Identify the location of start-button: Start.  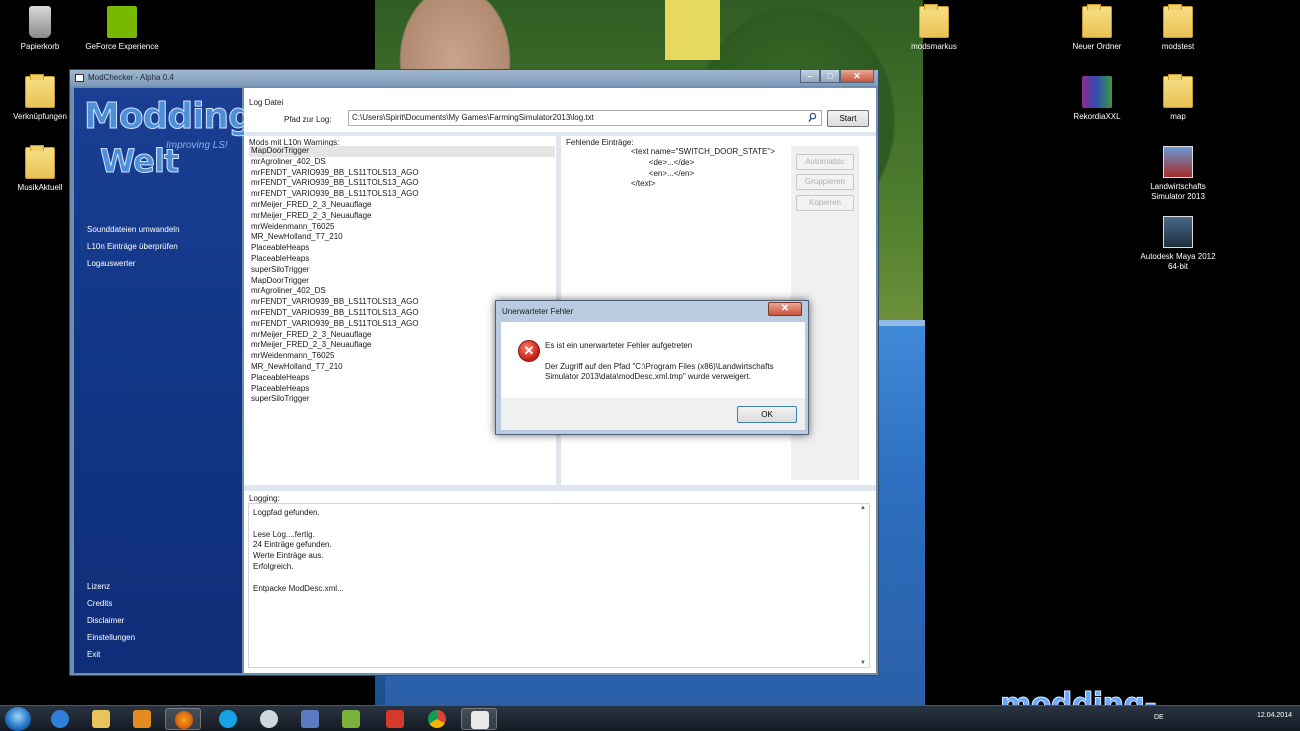
(848, 118).